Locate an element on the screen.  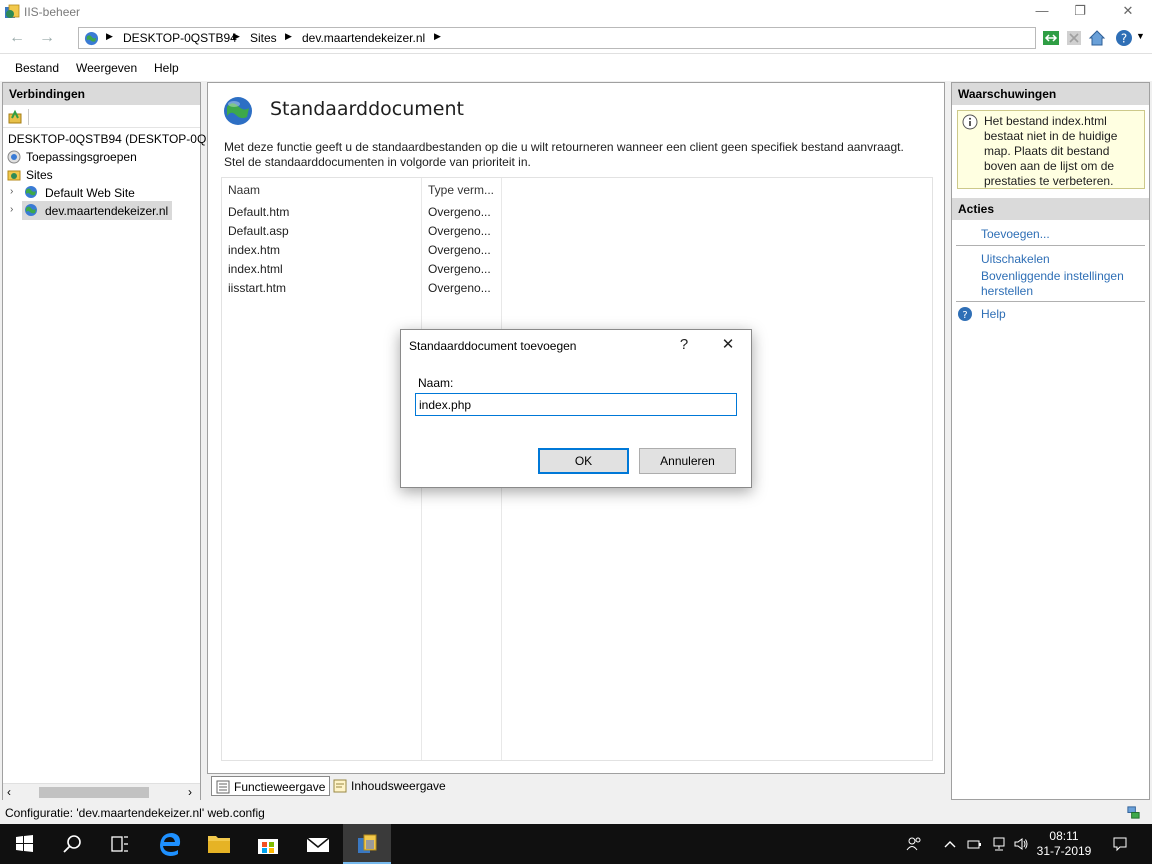
people-icon is located at coordinates (914, 844).